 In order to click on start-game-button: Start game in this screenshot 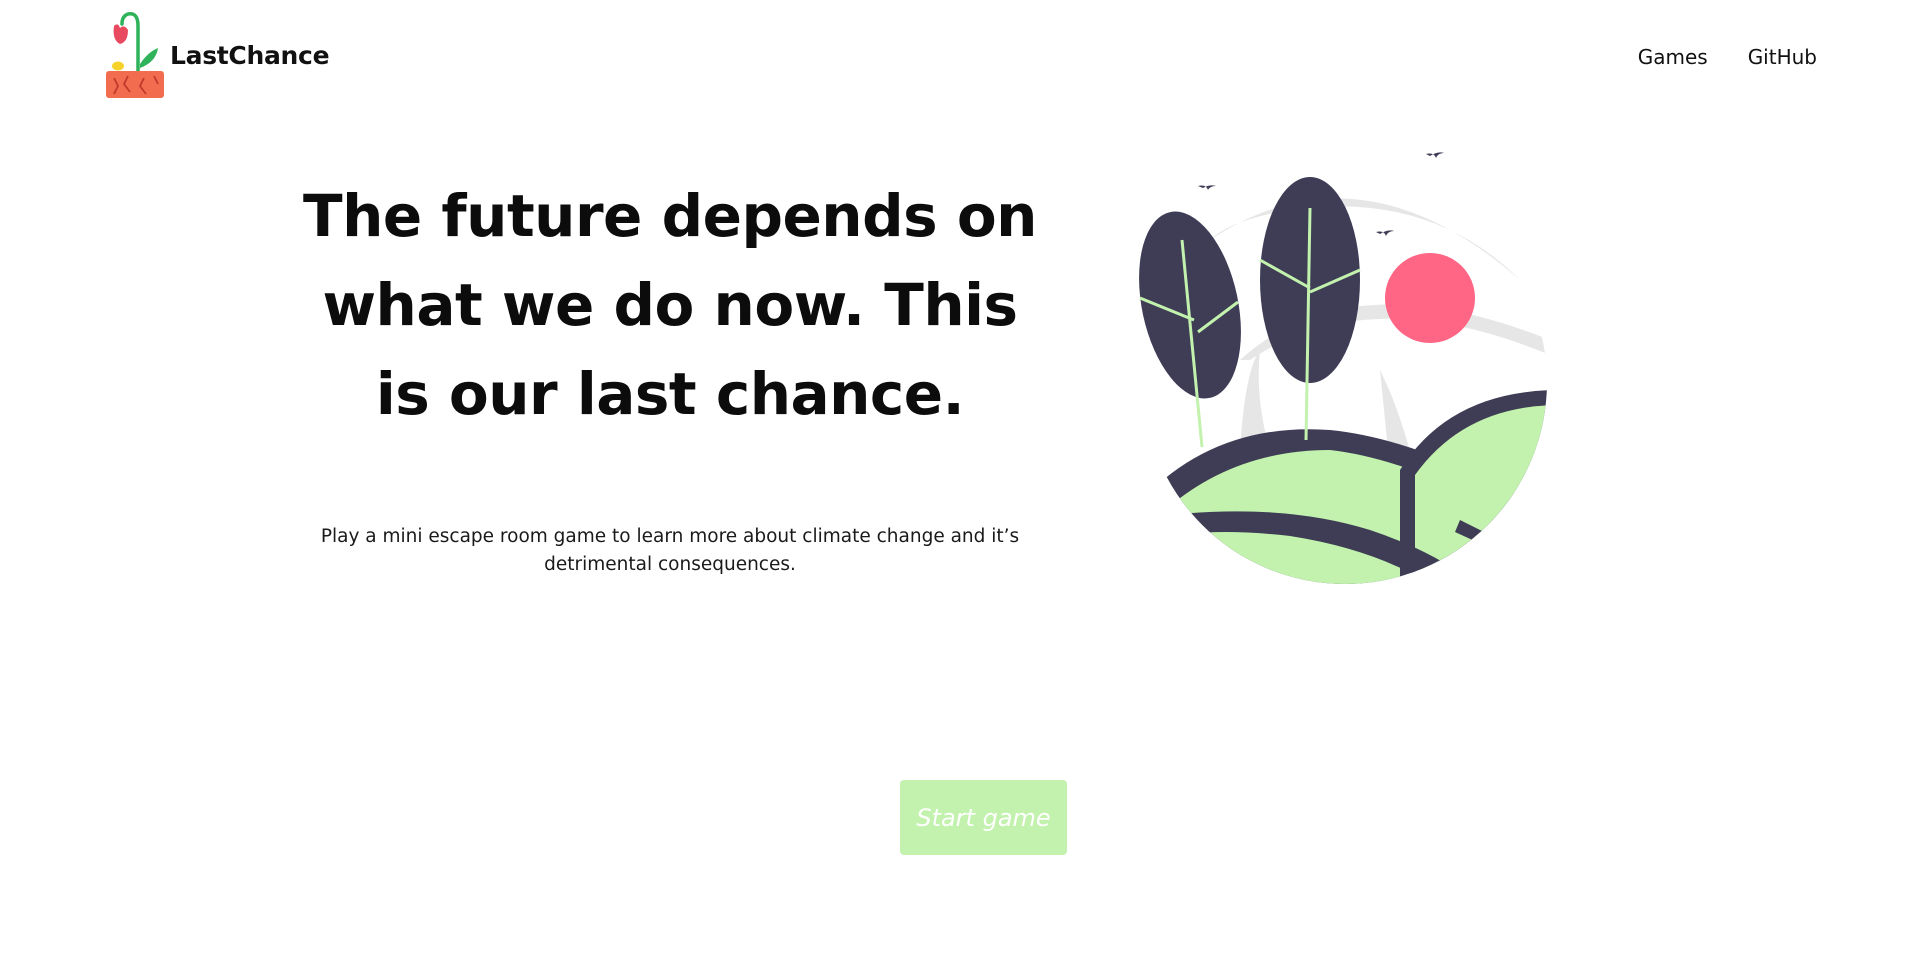, I will do `click(983, 817)`.